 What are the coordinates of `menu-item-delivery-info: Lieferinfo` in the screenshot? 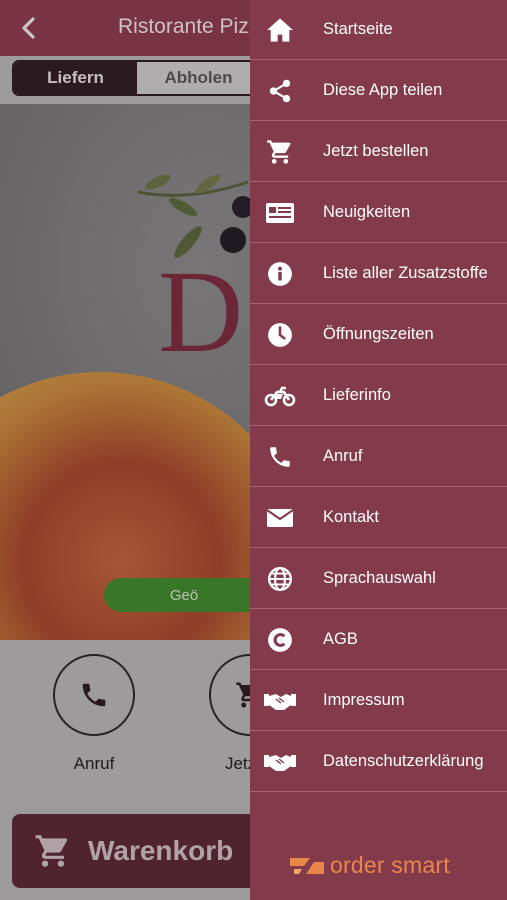 It's located at (378, 396).